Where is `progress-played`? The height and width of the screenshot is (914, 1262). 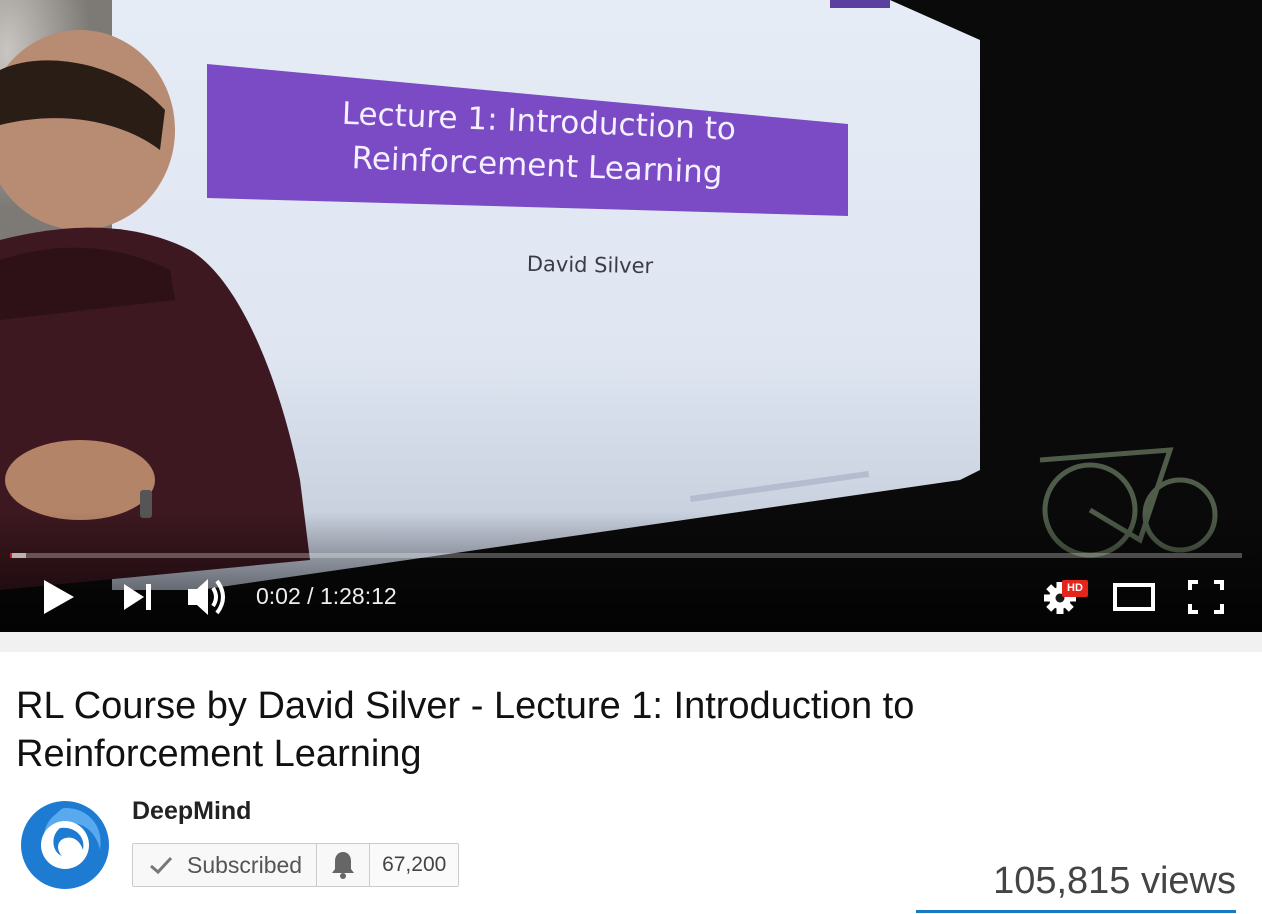
progress-played is located at coordinates (11, 555).